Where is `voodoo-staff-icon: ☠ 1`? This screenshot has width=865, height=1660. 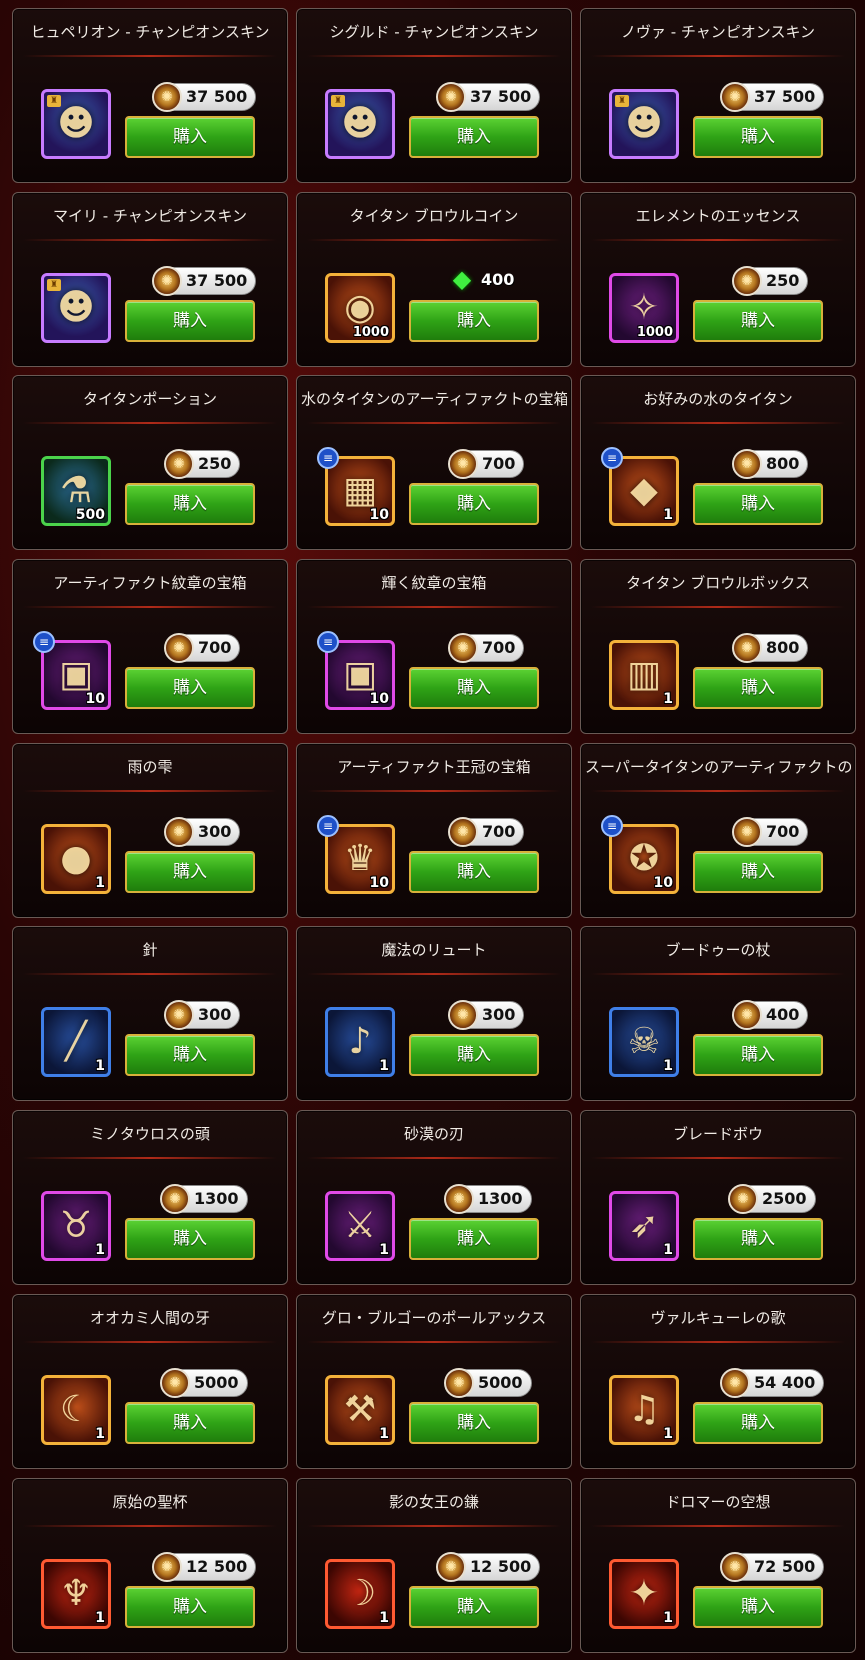 voodoo-staff-icon: ☠ 1 is located at coordinates (644, 1042).